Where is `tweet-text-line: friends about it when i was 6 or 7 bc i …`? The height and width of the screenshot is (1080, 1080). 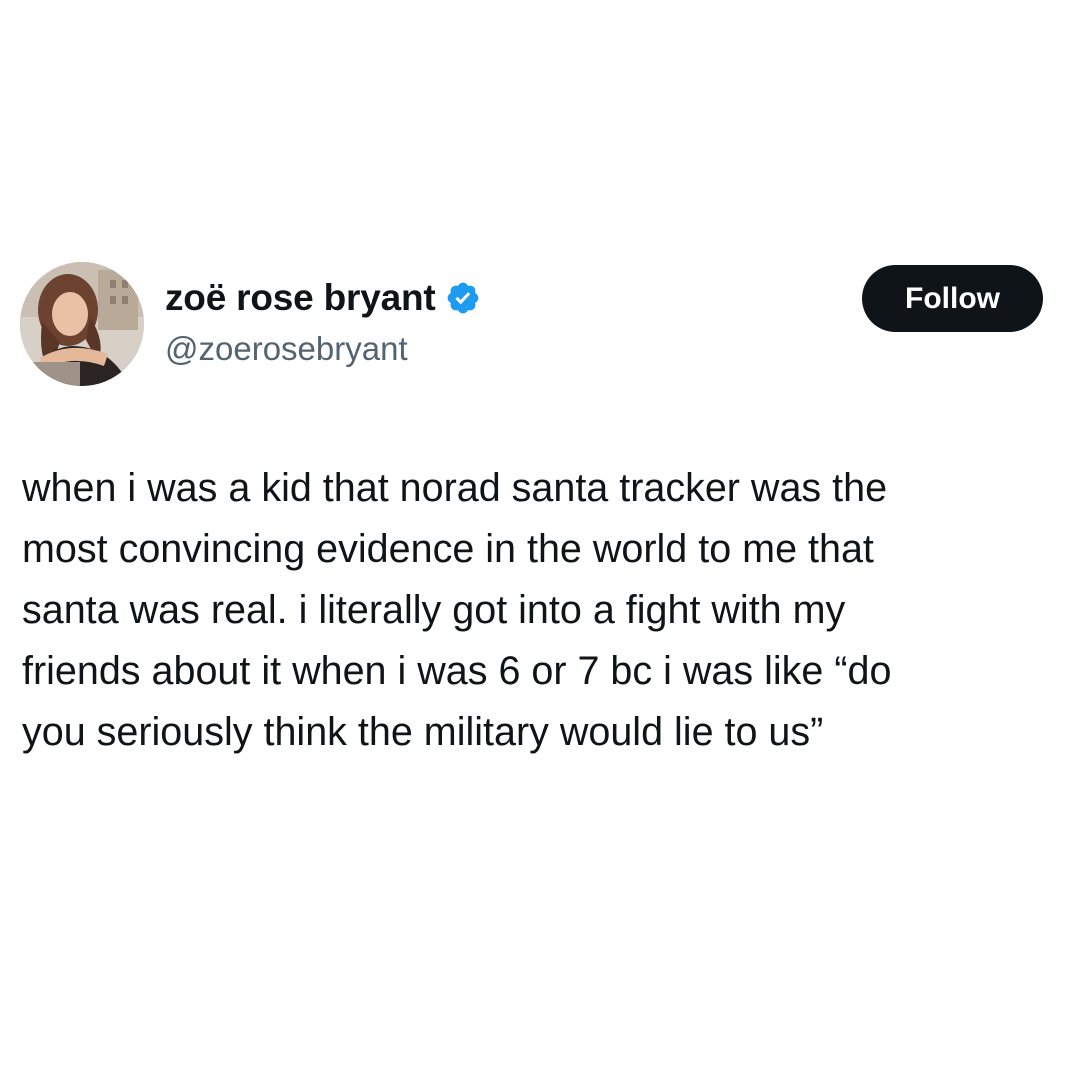
tweet-text-line: friends about it when i was 6 or 7 bc i … is located at coordinates (457, 671).